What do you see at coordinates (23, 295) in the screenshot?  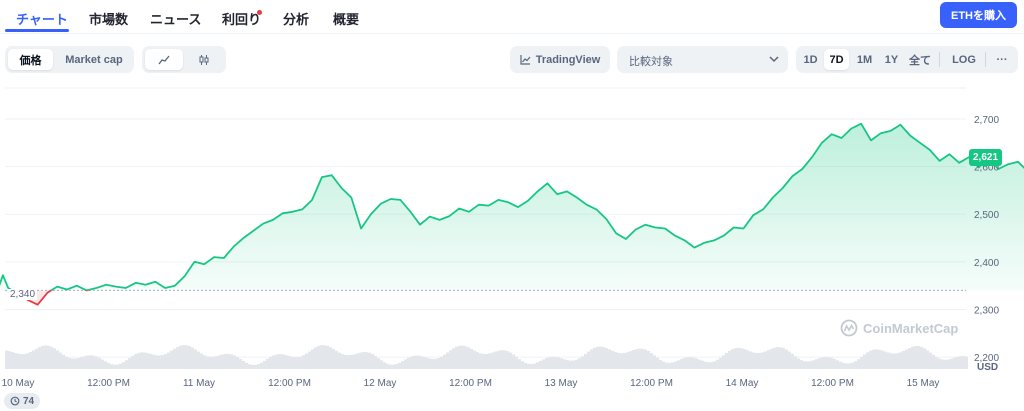 I see `baseline-price-label: 2,340` at bounding box center [23, 295].